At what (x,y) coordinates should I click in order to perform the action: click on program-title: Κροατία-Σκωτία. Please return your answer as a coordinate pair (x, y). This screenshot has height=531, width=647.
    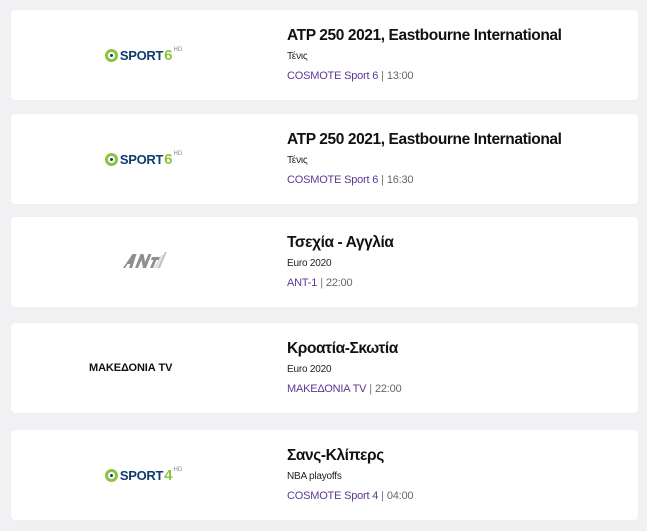
    Looking at the image, I should click on (457, 348).